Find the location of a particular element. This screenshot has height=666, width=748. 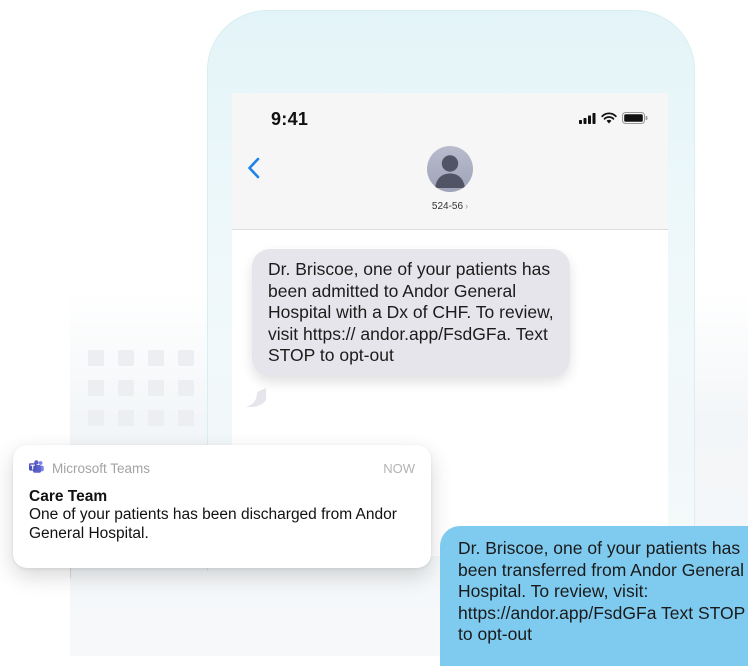

contact-avatar is located at coordinates (450, 169).